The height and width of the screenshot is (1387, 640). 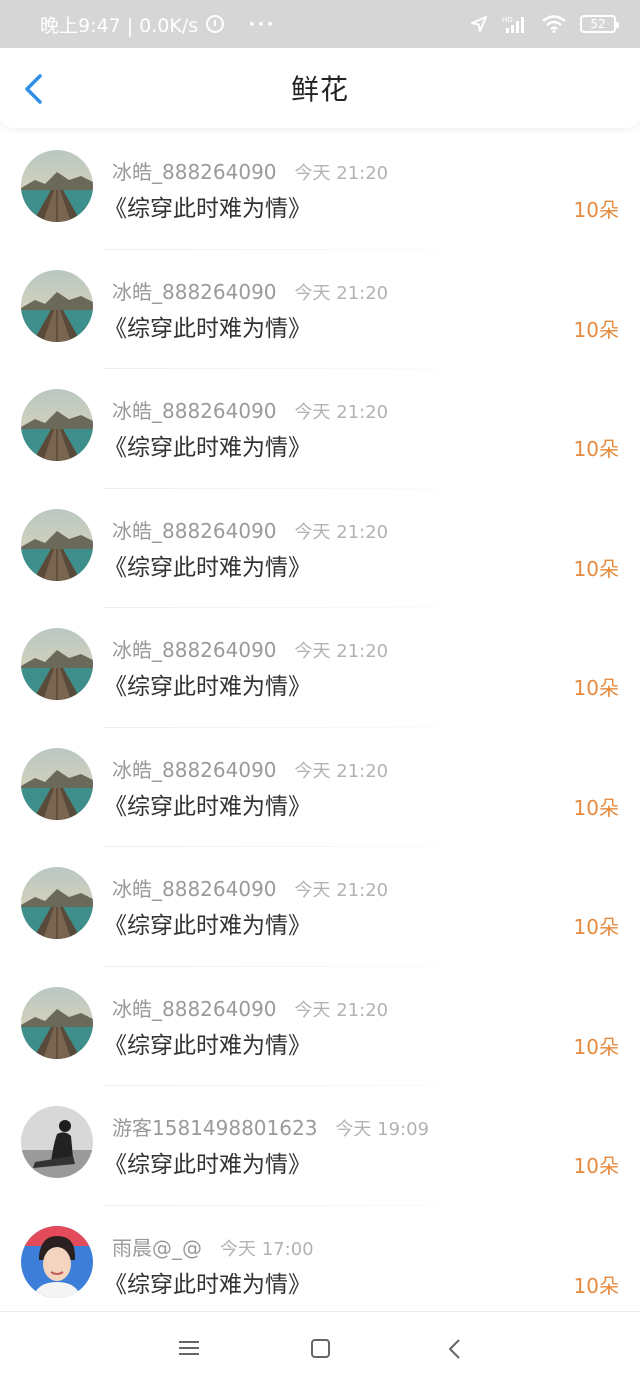 What do you see at coordinates (213, 1246) in the screenshot?
I see `item-meta: 雨晨@_@ 今天 17:00` at bounding box center [213, 1246].